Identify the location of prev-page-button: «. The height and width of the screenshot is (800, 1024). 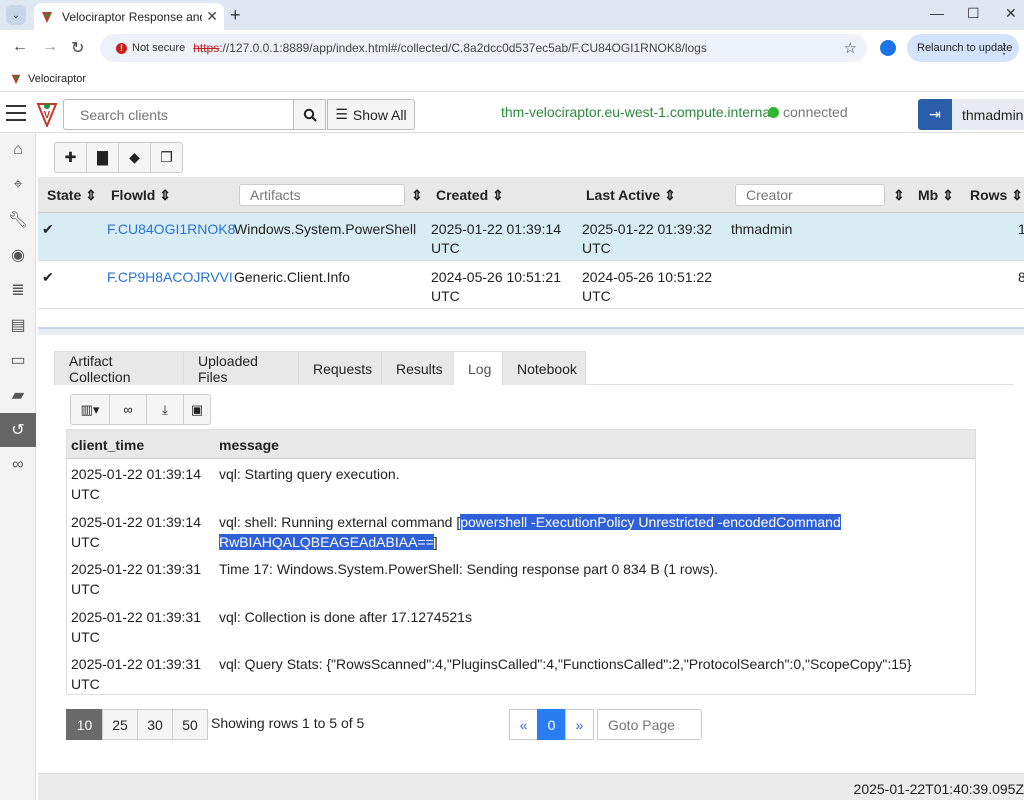
(523, 724).